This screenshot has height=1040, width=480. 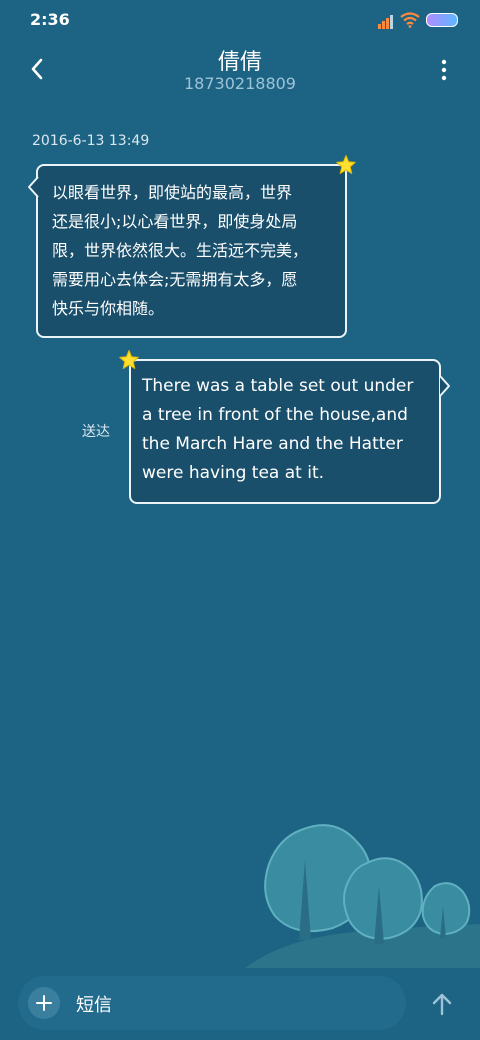 I want to click on message-line: 限，世界依然很大。生活远不完美，, so click(x=180, y=250).